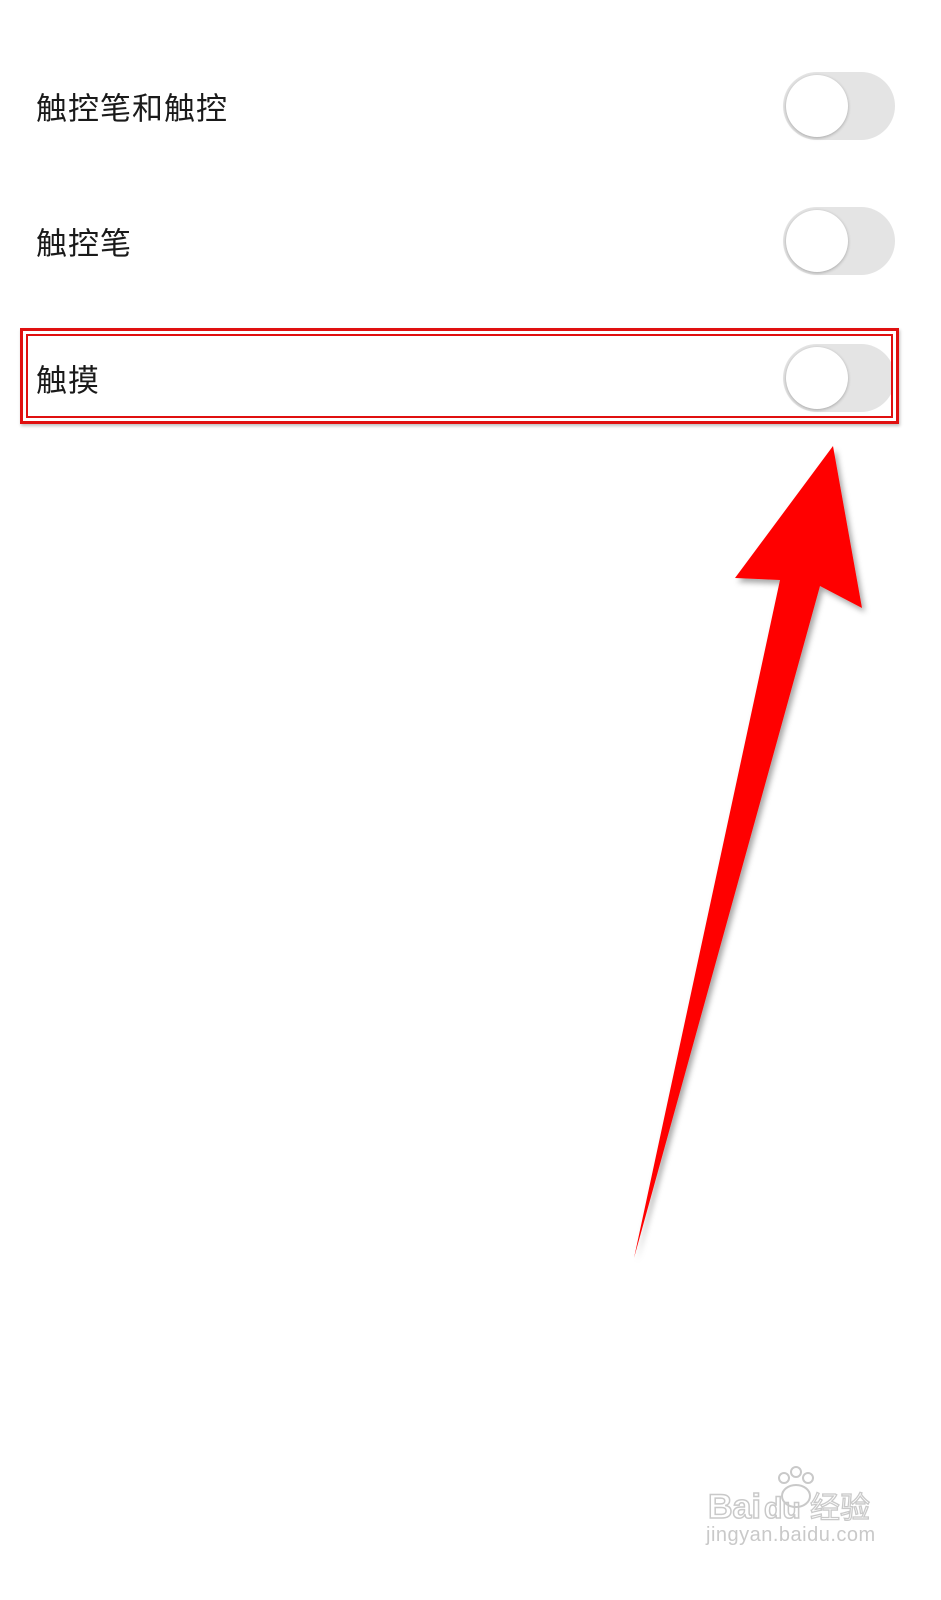  I want to click on baidu-logo: Bai du 经验, so click(789, 1496).